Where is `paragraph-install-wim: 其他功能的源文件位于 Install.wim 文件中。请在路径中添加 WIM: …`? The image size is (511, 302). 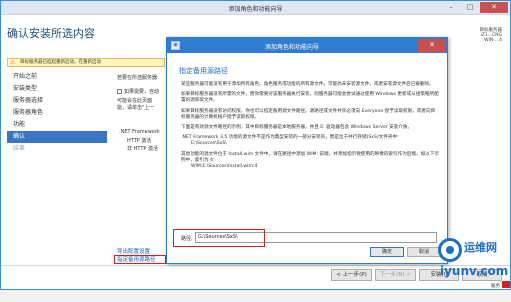 paragraph-install-wim: 其他功能的源文件位于 Install.wim 文件中。请在路径中添加 WIM: … is located at coordinates (310, 160).